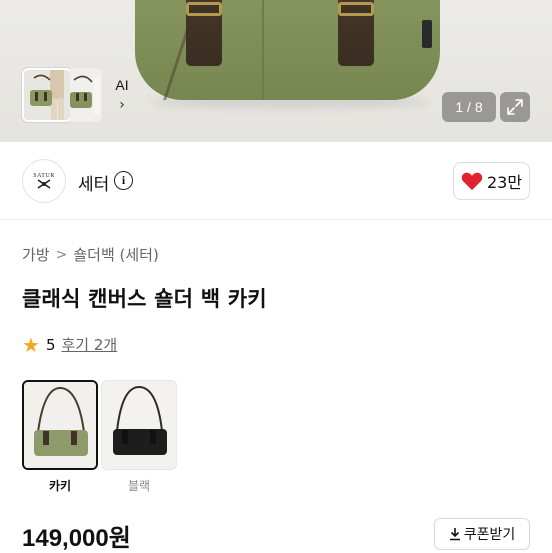 The image size is (552, 553). I want to click on breadcrumb: 가방 > 숄더백 (세터), so click(90, 254).